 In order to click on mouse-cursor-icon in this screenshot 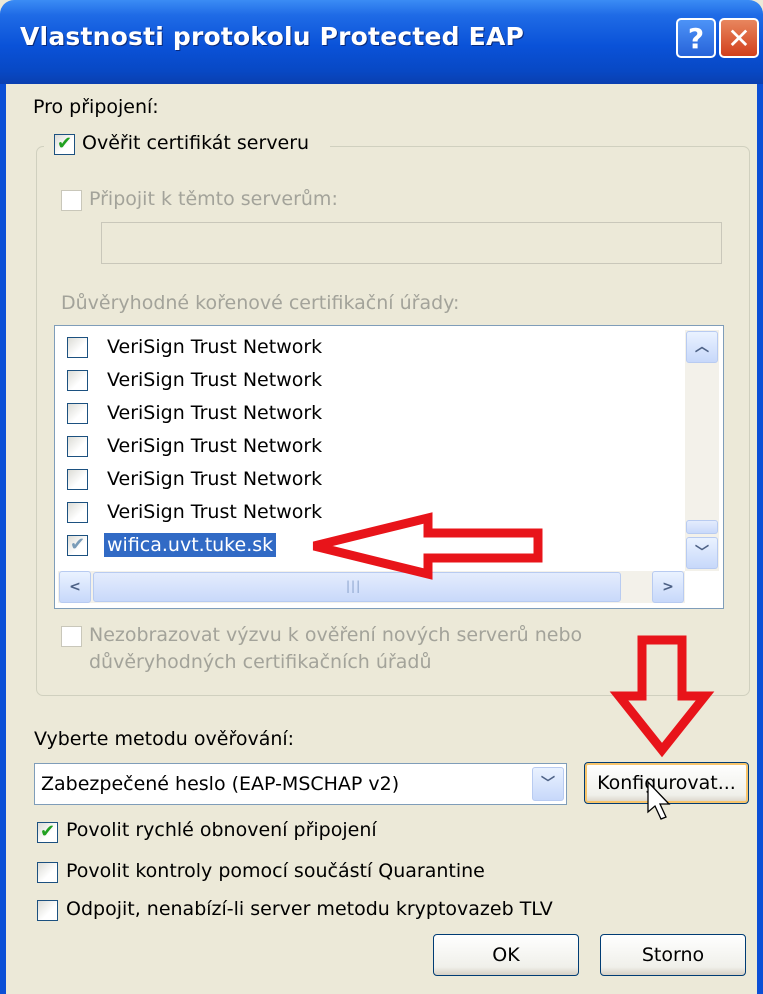, I will do `click(659, 800)`.